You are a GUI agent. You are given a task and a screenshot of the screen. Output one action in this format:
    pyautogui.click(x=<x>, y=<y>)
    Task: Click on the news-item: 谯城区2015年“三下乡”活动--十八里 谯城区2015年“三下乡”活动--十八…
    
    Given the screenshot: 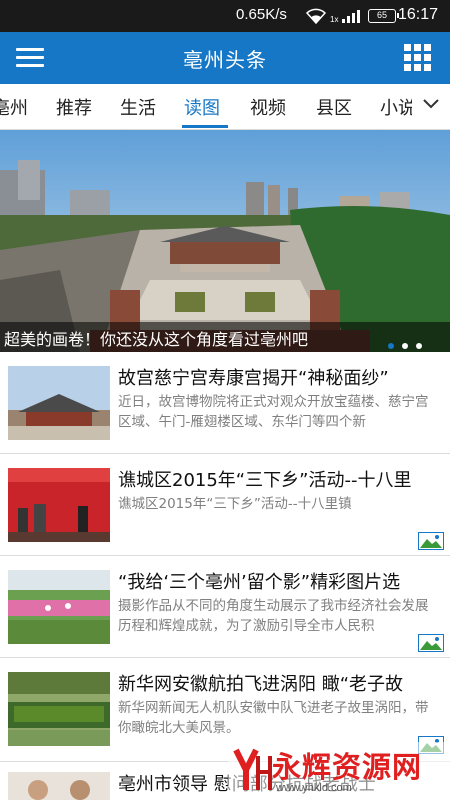 What is the action you would take?
    pyautogui.click(x=225, y=505)
    